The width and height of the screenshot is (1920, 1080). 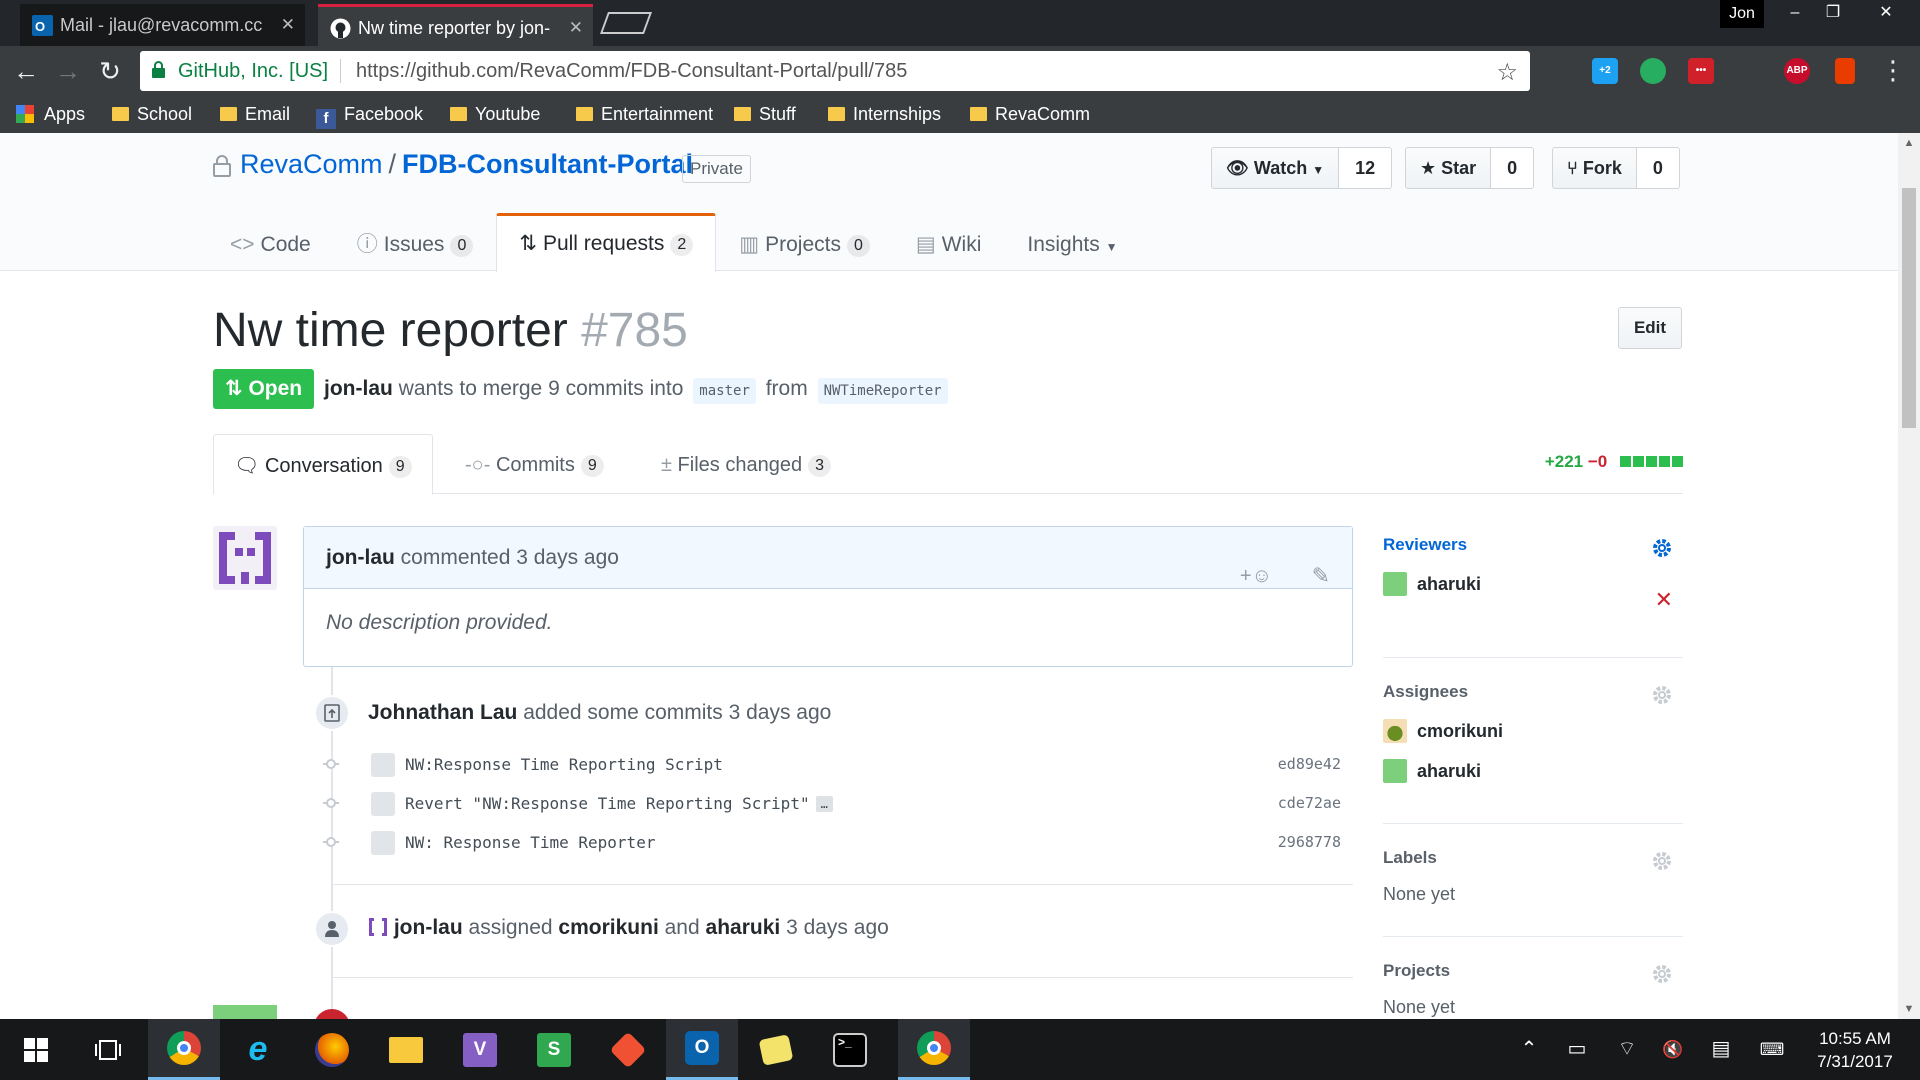 I want to click on chrome-icon, so click(x=184, y=1049).